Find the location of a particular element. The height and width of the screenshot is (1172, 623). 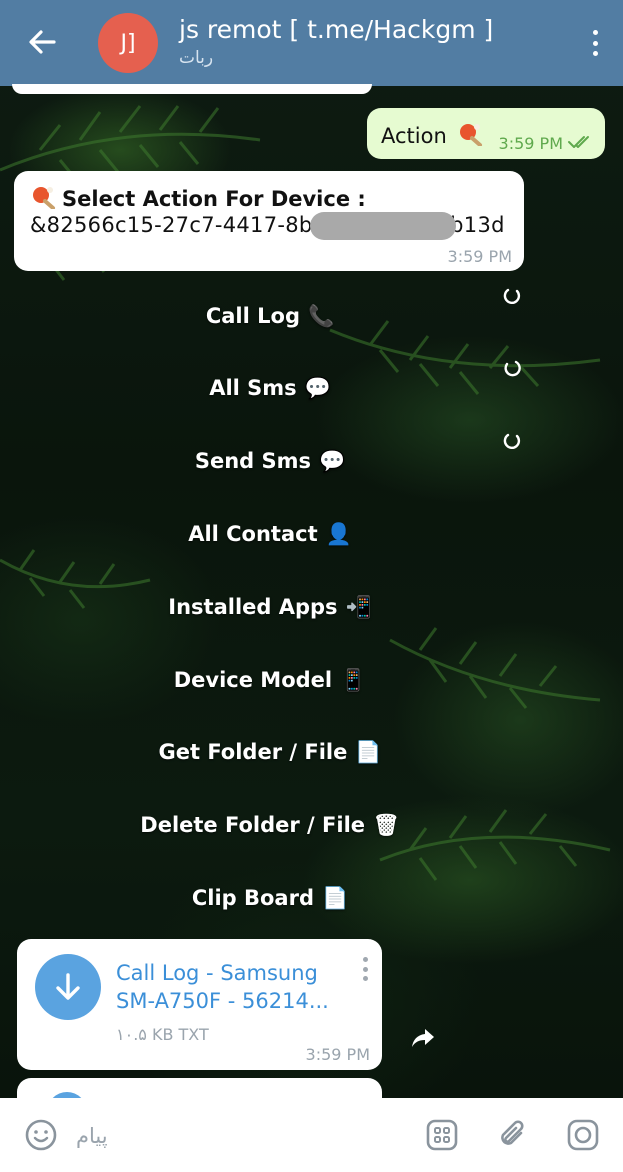

read-double-check-icon is located at coordinates (578, 142).